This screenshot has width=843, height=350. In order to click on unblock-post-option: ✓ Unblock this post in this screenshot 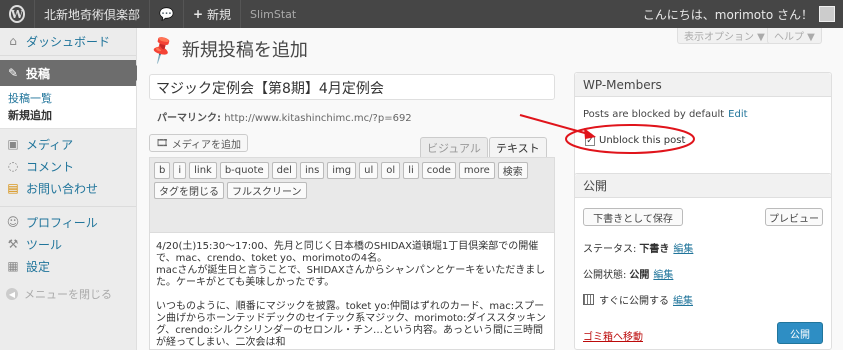, I will do `click(635, 140)`.